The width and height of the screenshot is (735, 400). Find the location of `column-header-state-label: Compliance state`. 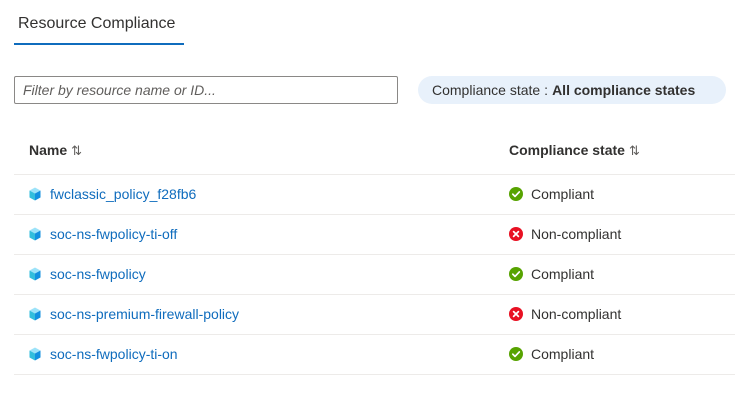

column-header-state-label: Compliance state is located at coordinates (567, 150).